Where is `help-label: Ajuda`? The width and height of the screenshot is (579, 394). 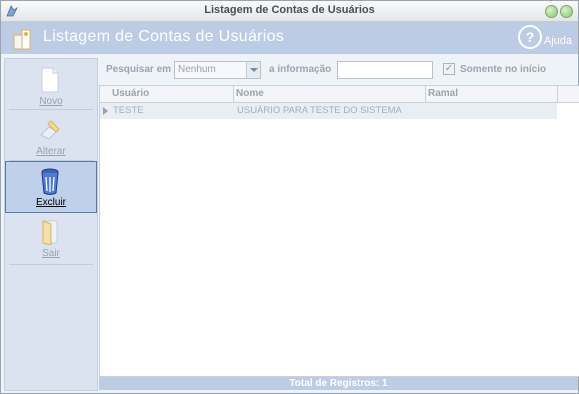
help-label: Ajuda is located at coordinates (557, 41).